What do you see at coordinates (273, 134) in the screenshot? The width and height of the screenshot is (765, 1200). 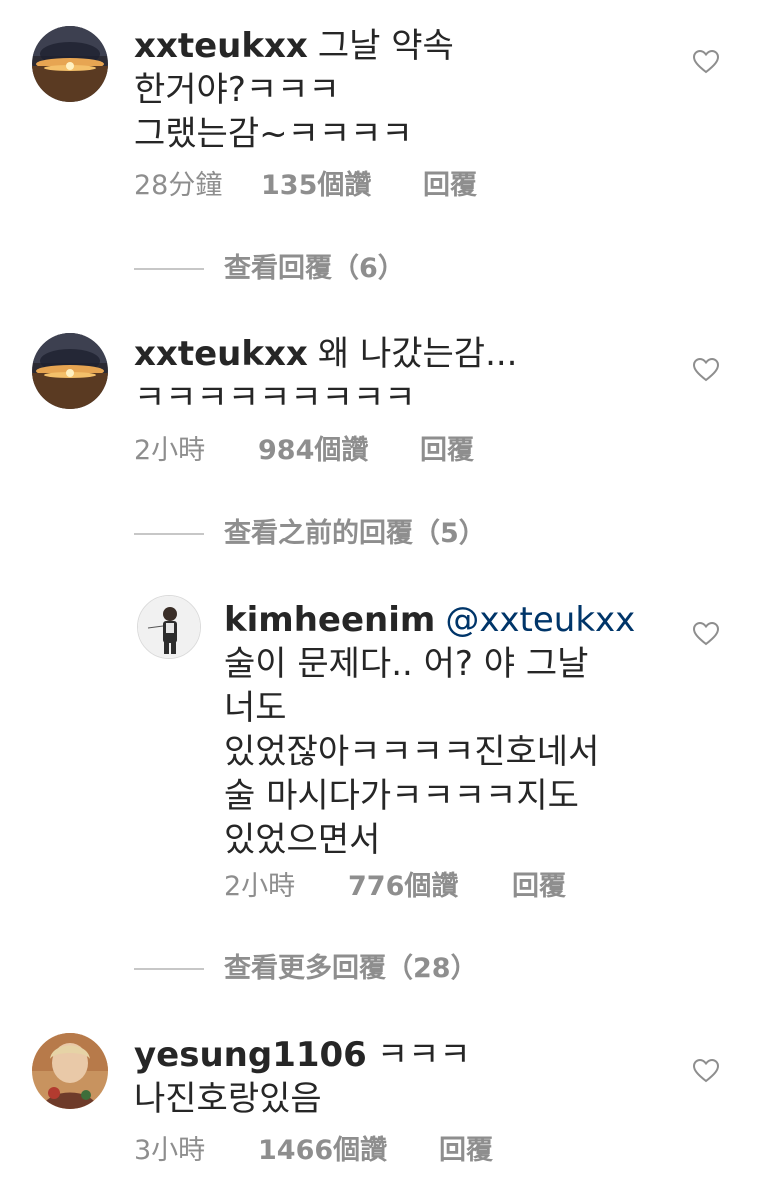 I see `comment-text: 그랬는감~ㅋㅋㅋㅋ` at bounding box center [273, 134].